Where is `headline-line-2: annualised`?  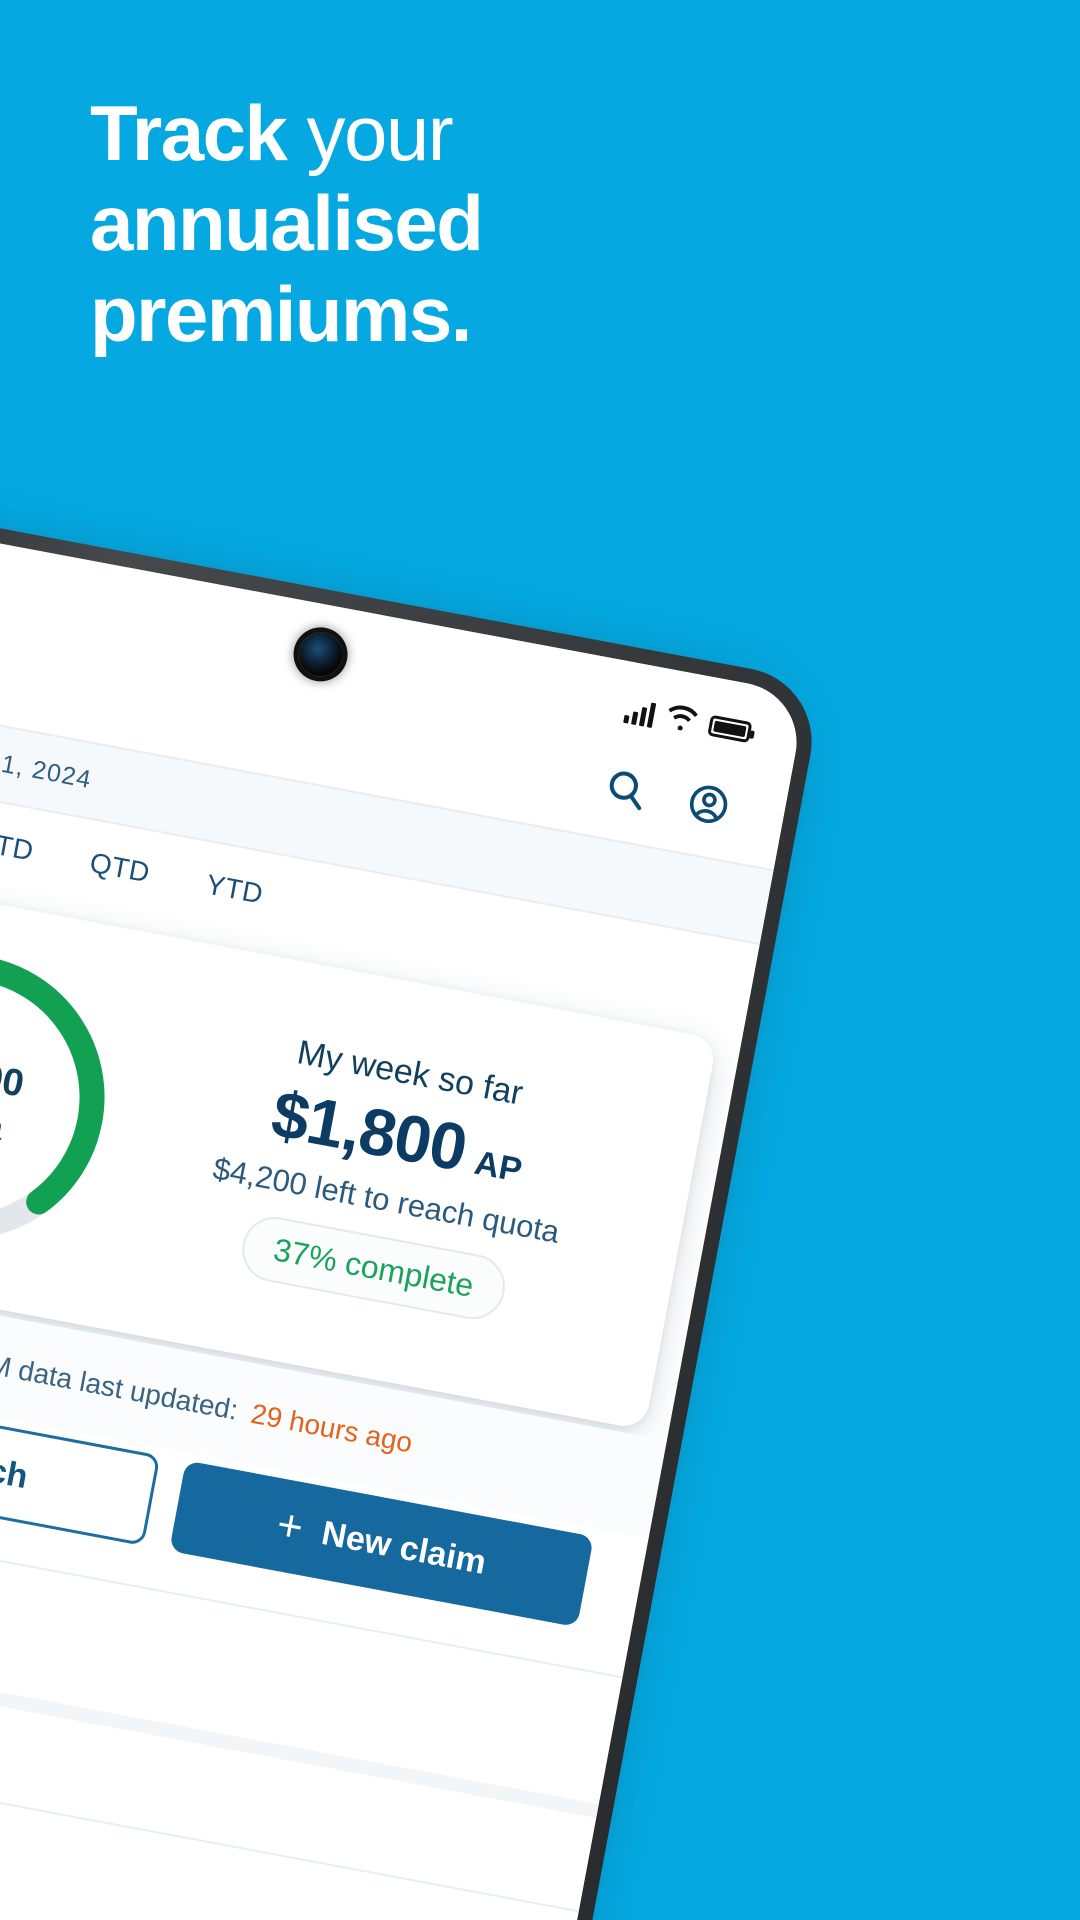
headline-line-2: annualised is located at coordinates (287, 223).